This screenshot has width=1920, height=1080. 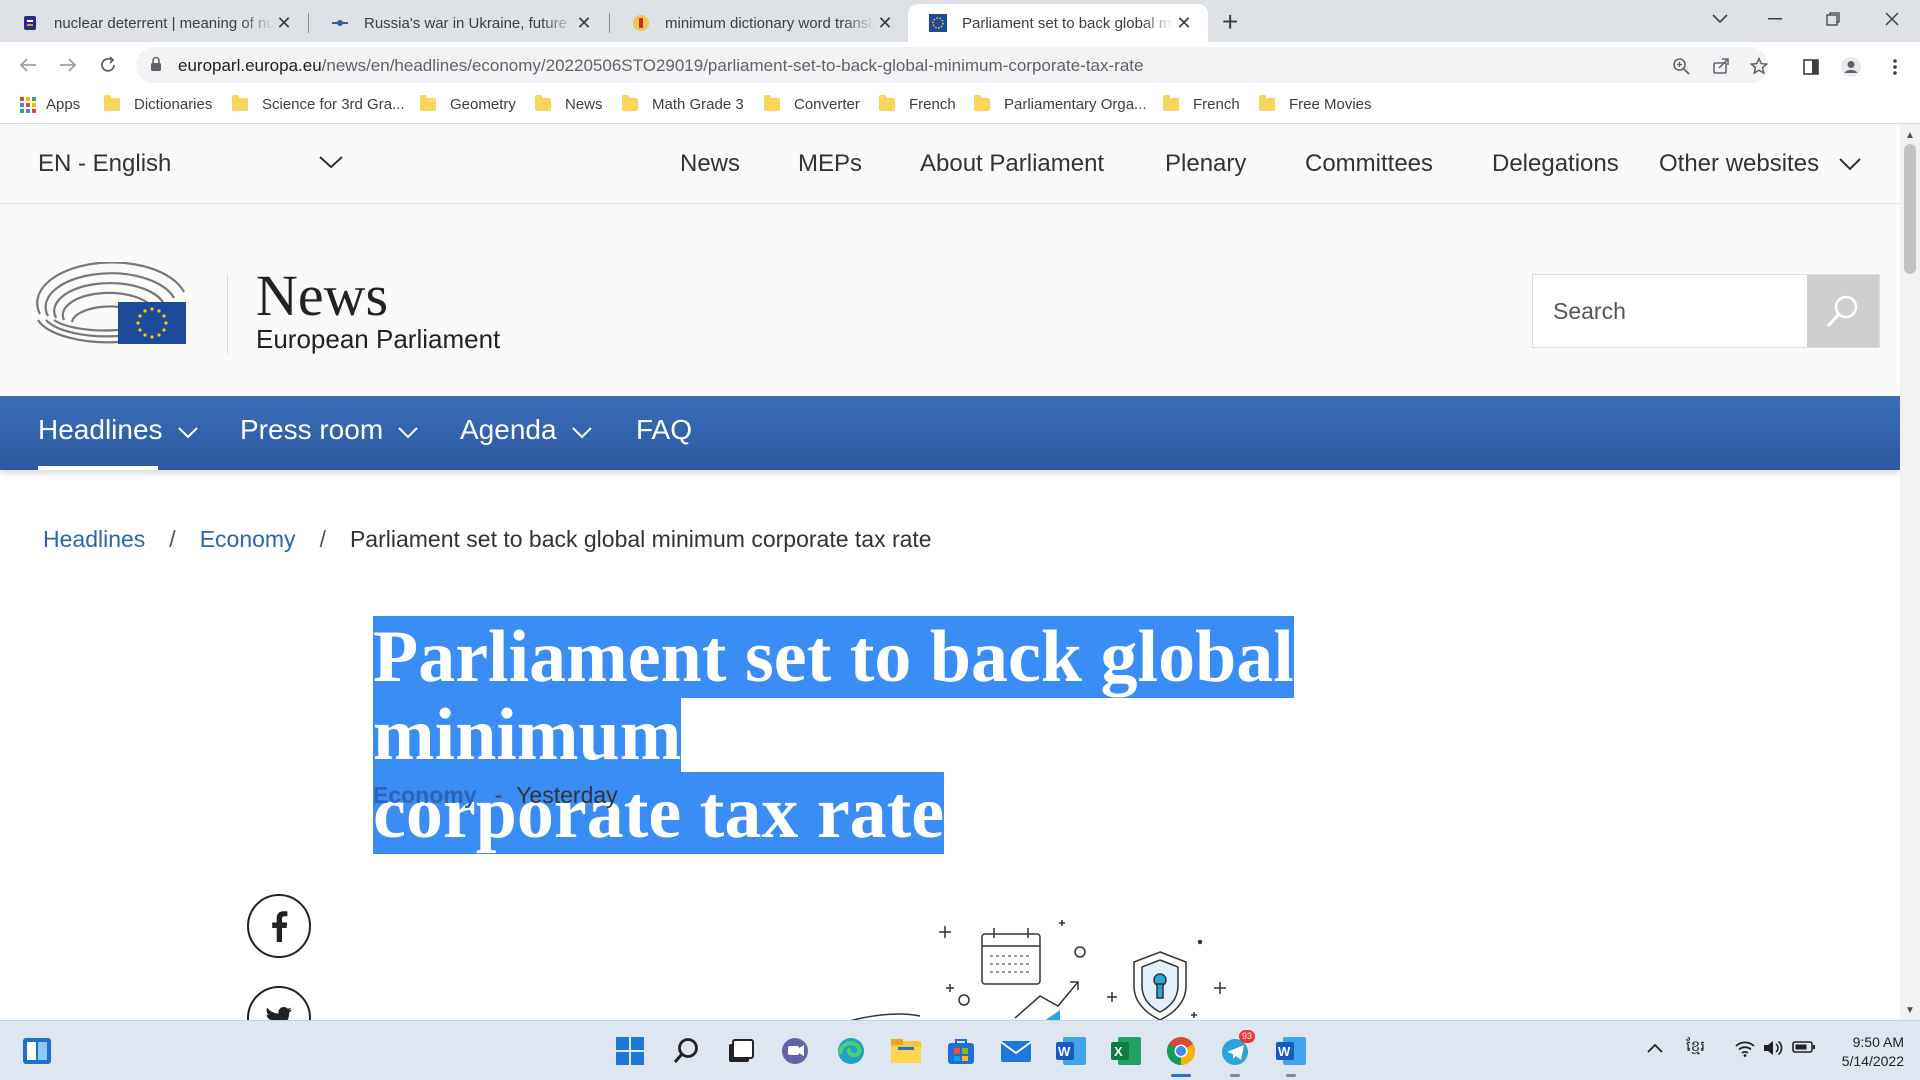 I want to click on show-hidden-icons-chevron-up-icon, so click(x=1655, y=1049).